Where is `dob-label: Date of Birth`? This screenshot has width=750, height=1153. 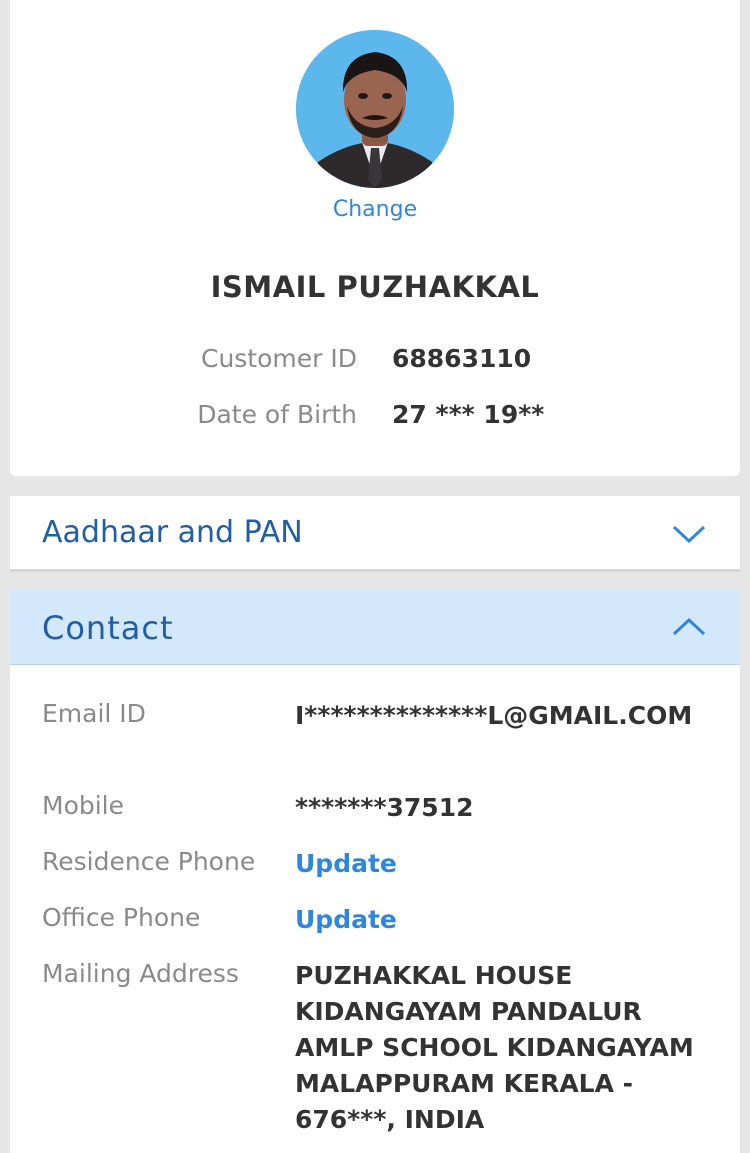 dob-label: Date of Birth is located at coordinates (277, 414).